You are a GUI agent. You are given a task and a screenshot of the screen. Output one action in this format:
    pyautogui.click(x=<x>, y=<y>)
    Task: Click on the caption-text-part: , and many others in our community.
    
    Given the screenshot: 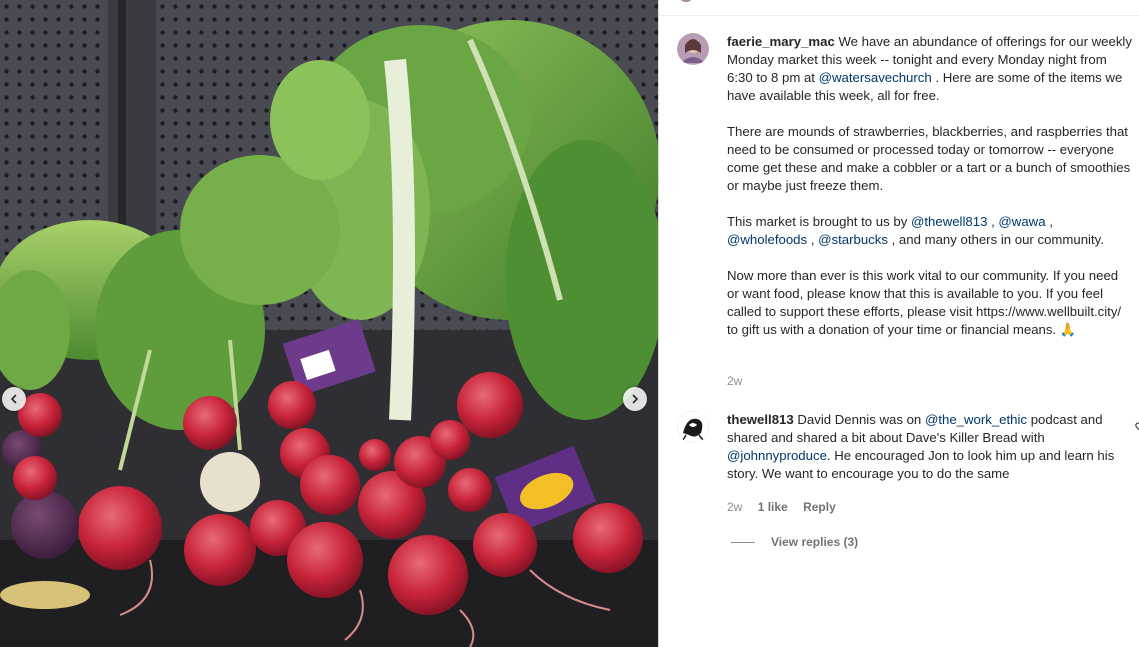 What is the action you would take?
    pyautogui.click(x=995, y=239)
    